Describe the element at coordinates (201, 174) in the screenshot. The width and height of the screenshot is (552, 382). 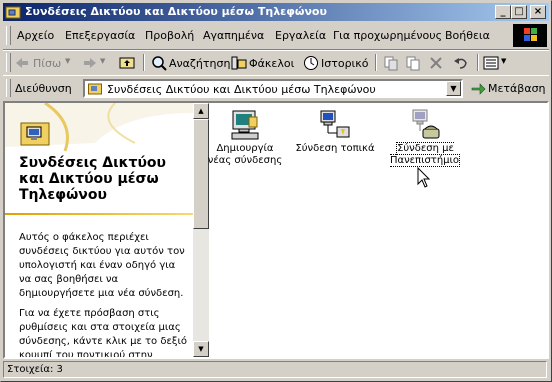
I see `scroll-thumb` at that location.